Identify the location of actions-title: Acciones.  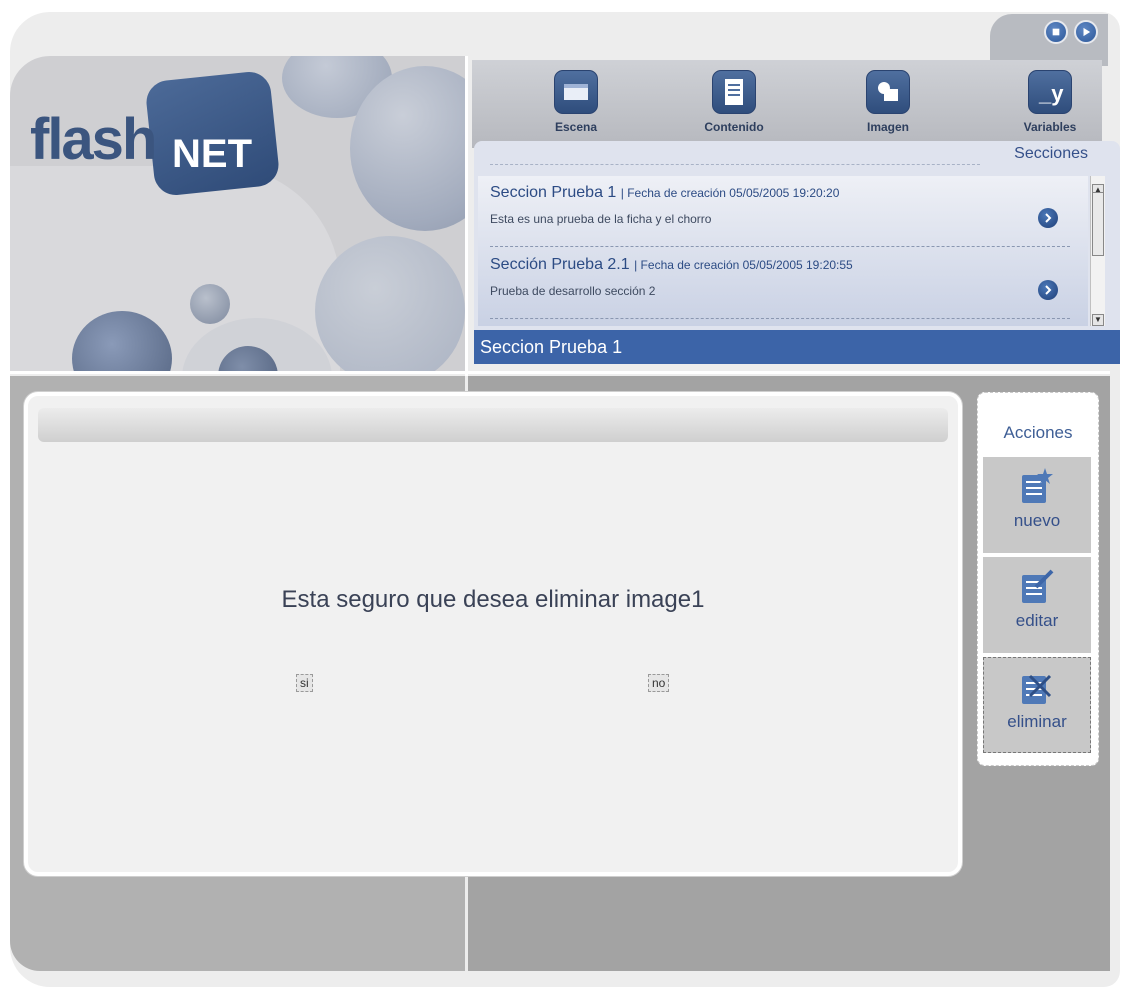
(1038, 432).